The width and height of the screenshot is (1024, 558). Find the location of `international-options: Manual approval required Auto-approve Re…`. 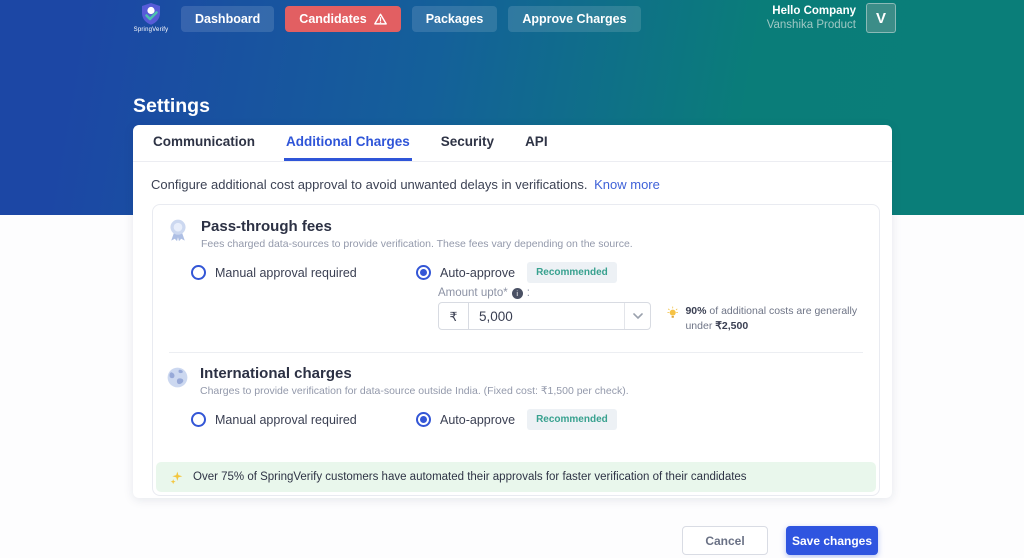

international-options: Manual approval required Auto-approve Re… is located at coordinates (404, 419).